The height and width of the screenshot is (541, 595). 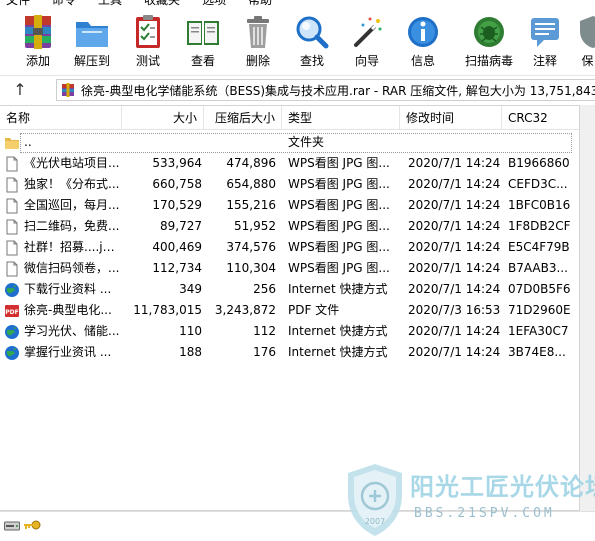 I want to click on menu-help: 帮助, so click(x=260, y=4).